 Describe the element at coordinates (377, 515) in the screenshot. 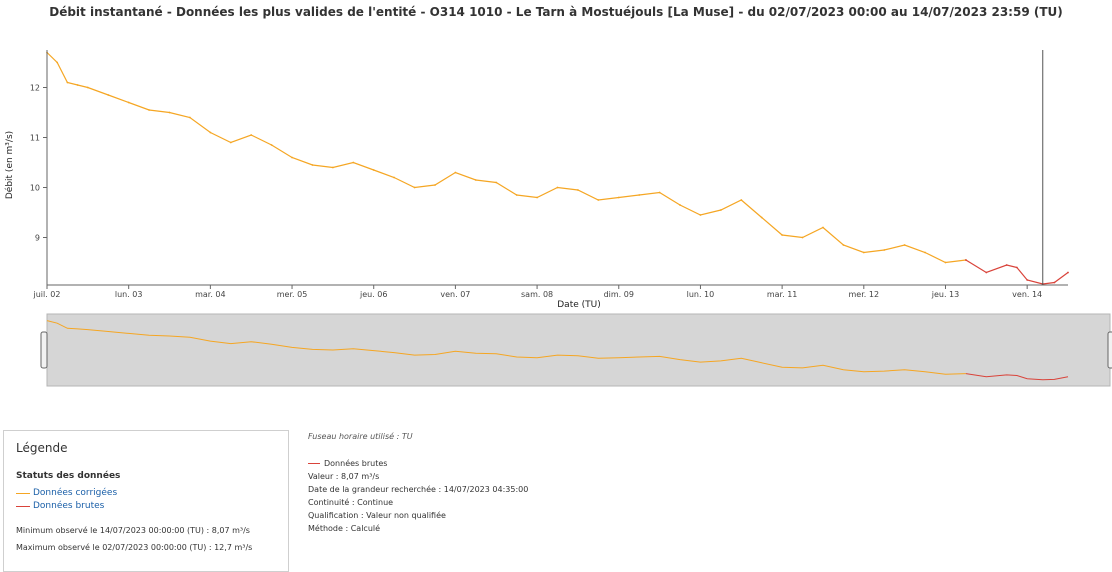

I see `tooltip-qualification: Qualification : Valeur non qualifiée` at that location.